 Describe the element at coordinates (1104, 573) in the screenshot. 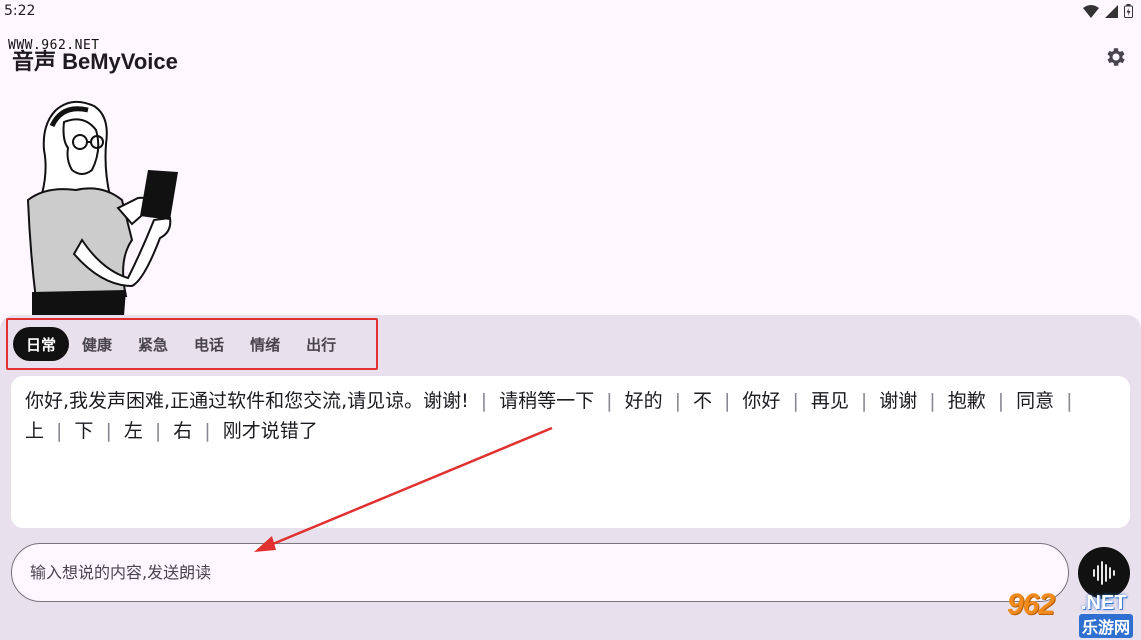

I see `sound-wave-icon` at that location.